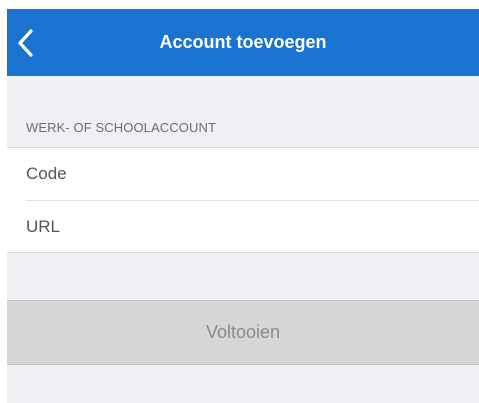  Describe the element at coordinates (246, 174) in the screenshot. I see `code-input` at that location.